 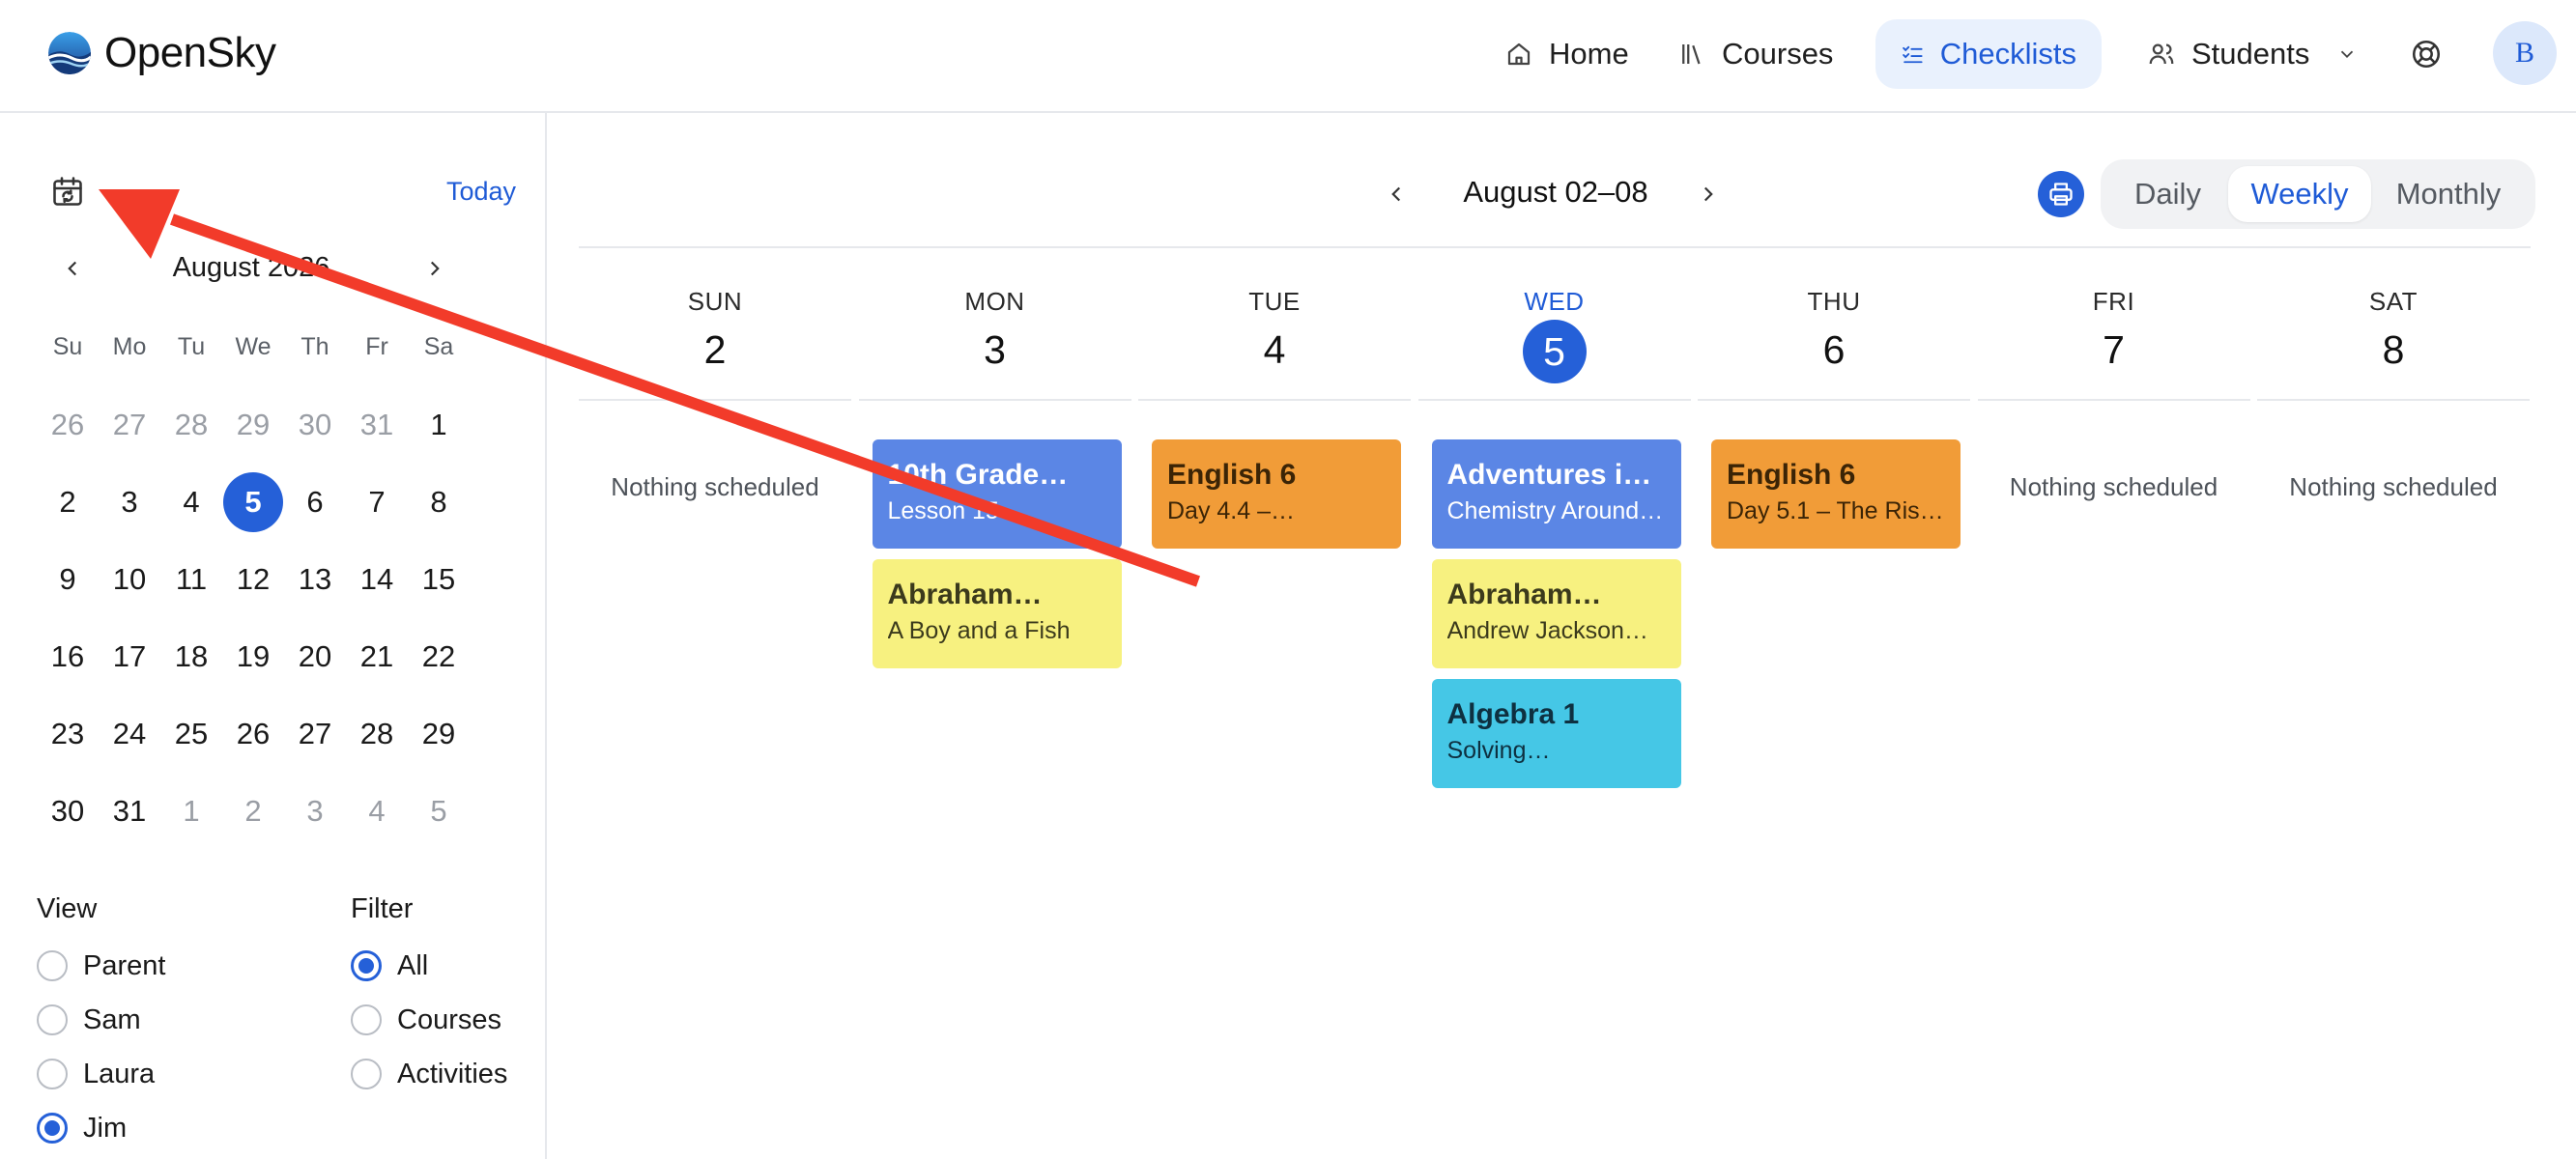 What do you see at coordinates (2525, 53) in the screenshot?
I see `avatar: B` at bounding box center [2525, 53].